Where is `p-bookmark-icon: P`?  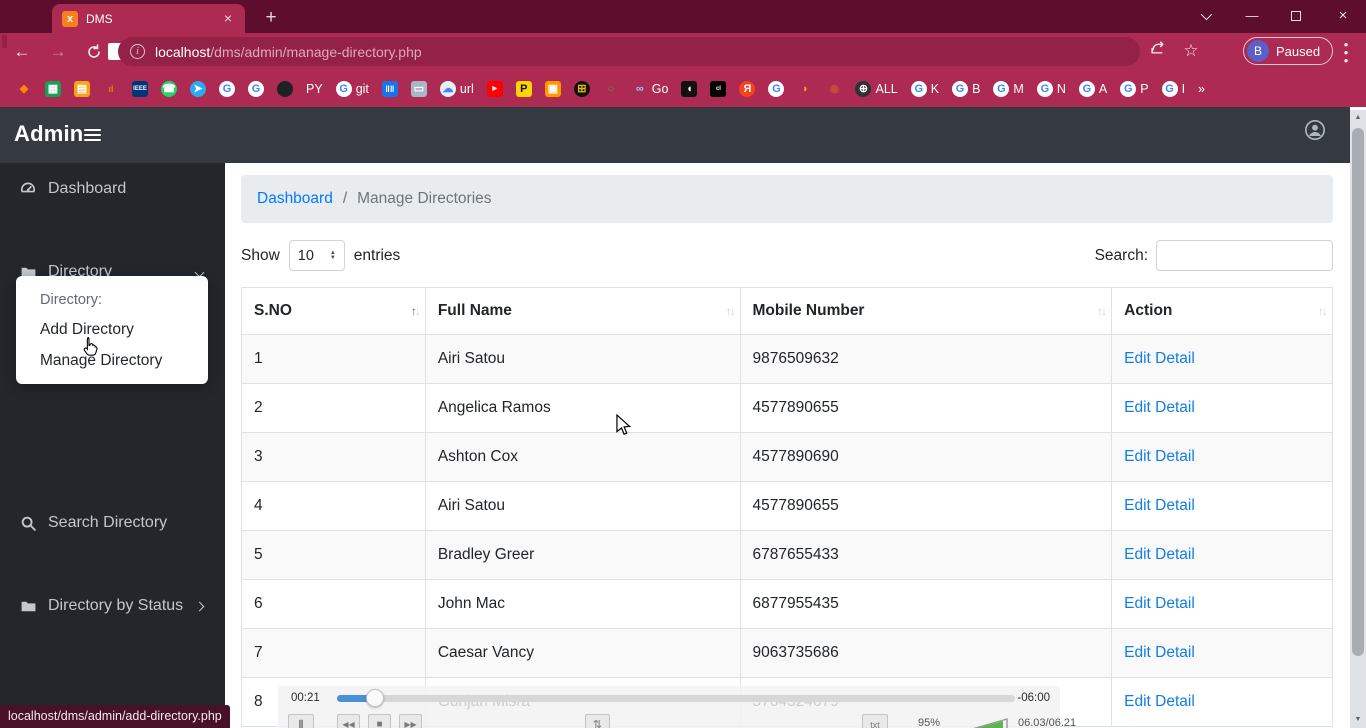 p-bookmark-icon: P is located at coordinates (523, 88).